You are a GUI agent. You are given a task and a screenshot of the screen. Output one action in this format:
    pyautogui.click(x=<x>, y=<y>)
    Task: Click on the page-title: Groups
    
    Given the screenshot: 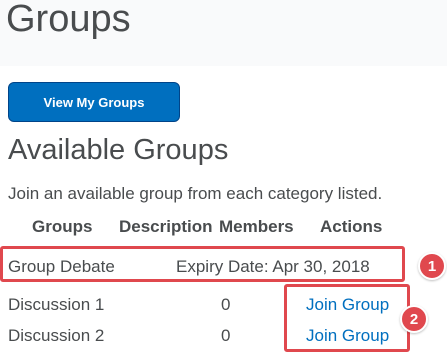 What is the action you would take?
    pyautogui.click(x=68, y=20)
    